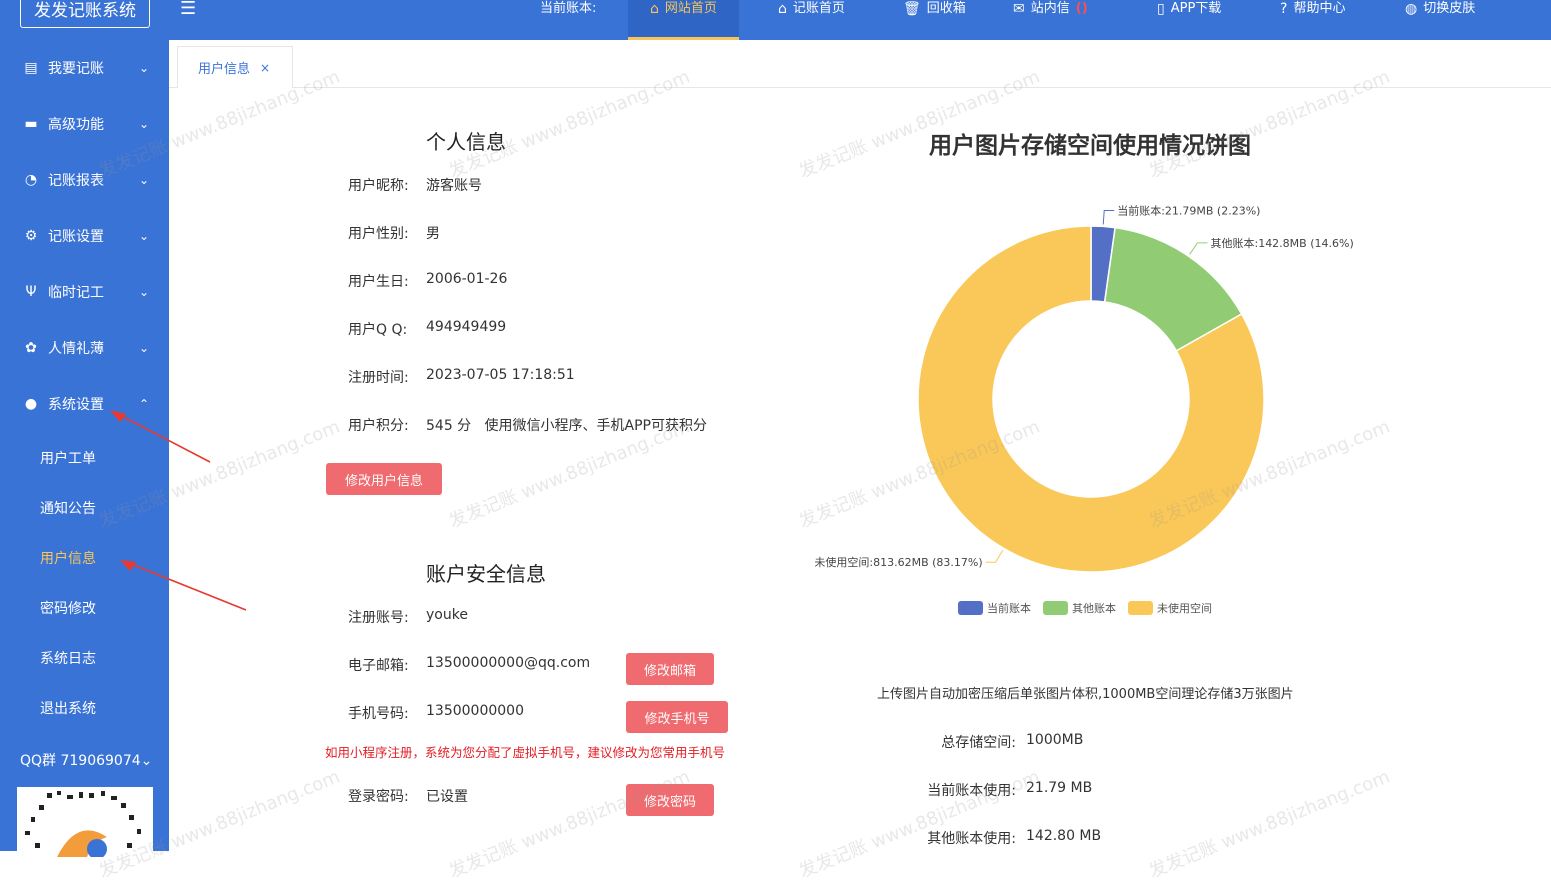  Describe the element at coordinates (84, 180) in the screenshot. I see `sidebar-item-reports: ◔ 记账报表 ⌄` at that location.